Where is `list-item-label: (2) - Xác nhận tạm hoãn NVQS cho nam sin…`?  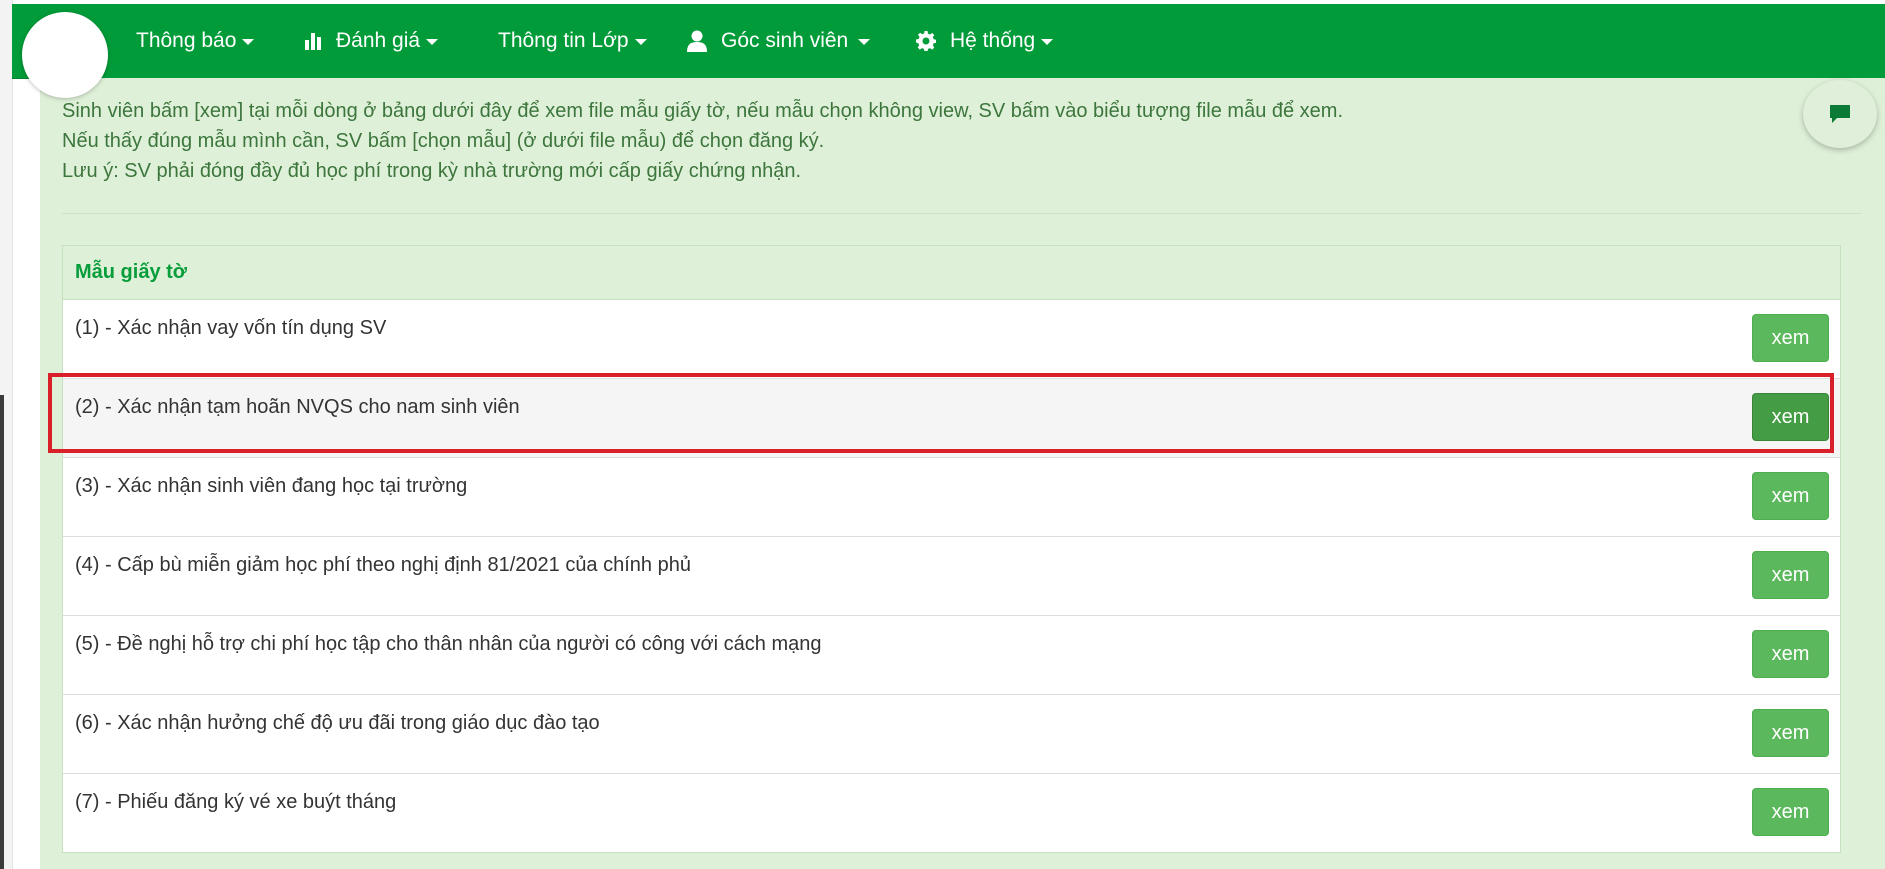
list-item-label: (2) - Xác nhận tạm hoãn NVQS cho nam sin… is located at coordinates (297, 407).